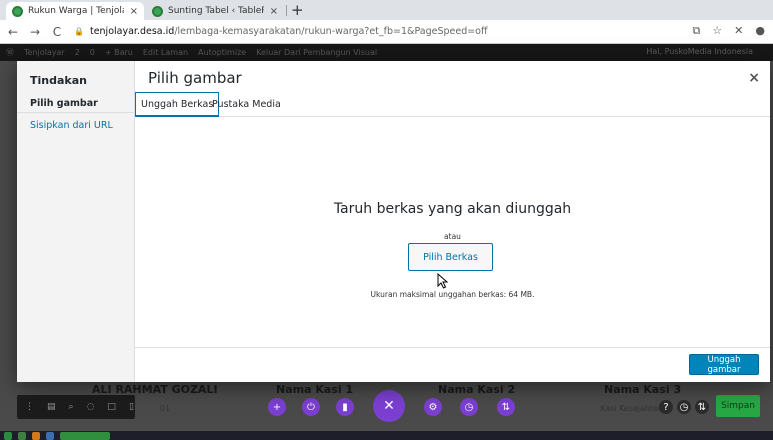 Image resolution: width=773 pixels, height=440 pixels. I want to click on browser-tab-rukun-warga: Rukun Warga | Tenjolayar ×, so click(75, 11).